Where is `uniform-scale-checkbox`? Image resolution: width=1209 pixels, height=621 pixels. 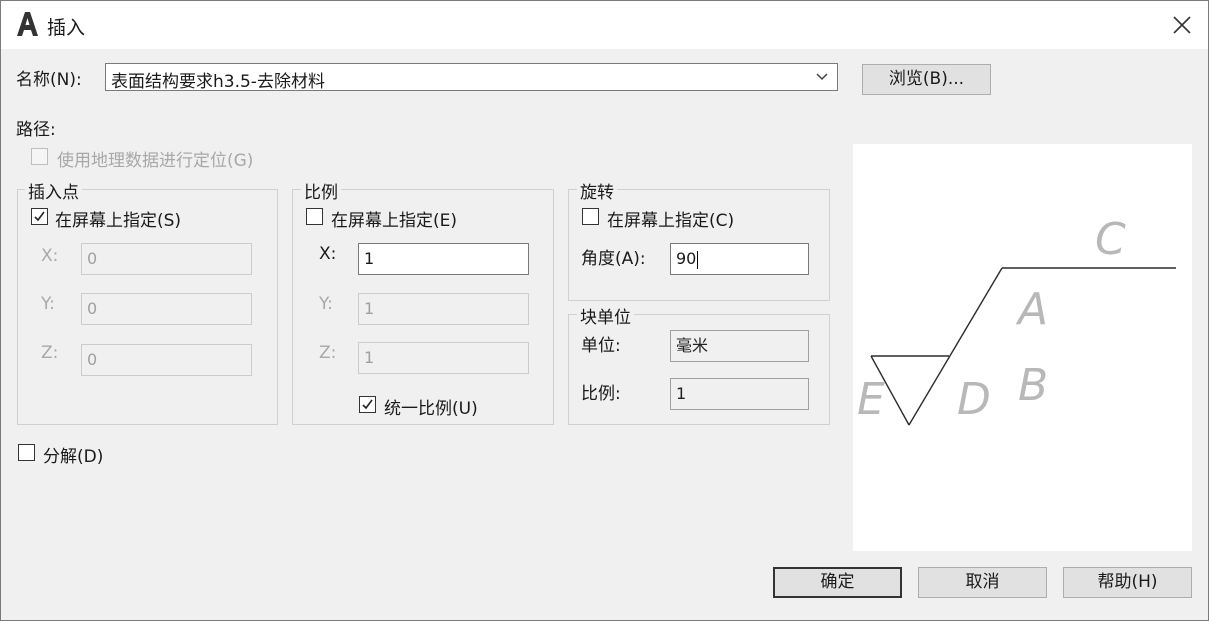 uniform-scale-checkbox is located at coordinates (367, 404).